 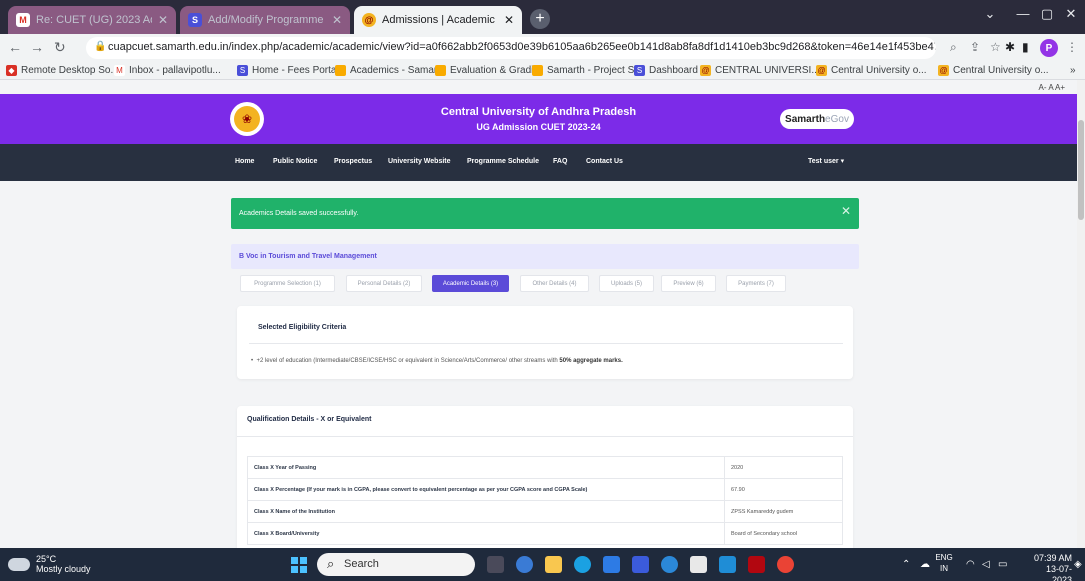 I want to click on page-scrollbar, so click(x=1081, y=314).